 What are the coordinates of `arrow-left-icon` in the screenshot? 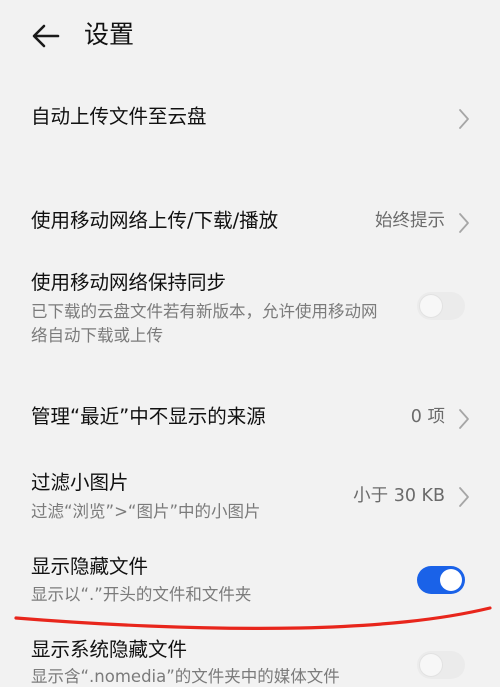 It's located at (46, 36).